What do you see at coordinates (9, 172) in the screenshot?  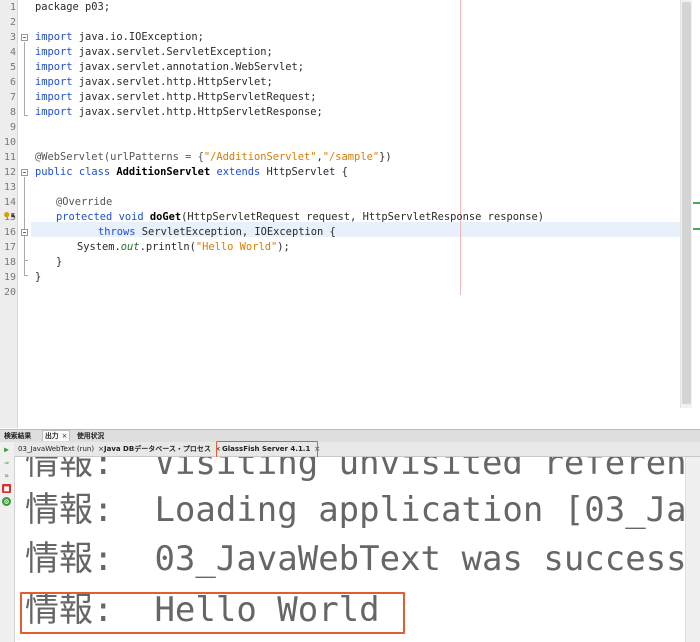 I see `line-number: 12` at bounding box center [9, 172].